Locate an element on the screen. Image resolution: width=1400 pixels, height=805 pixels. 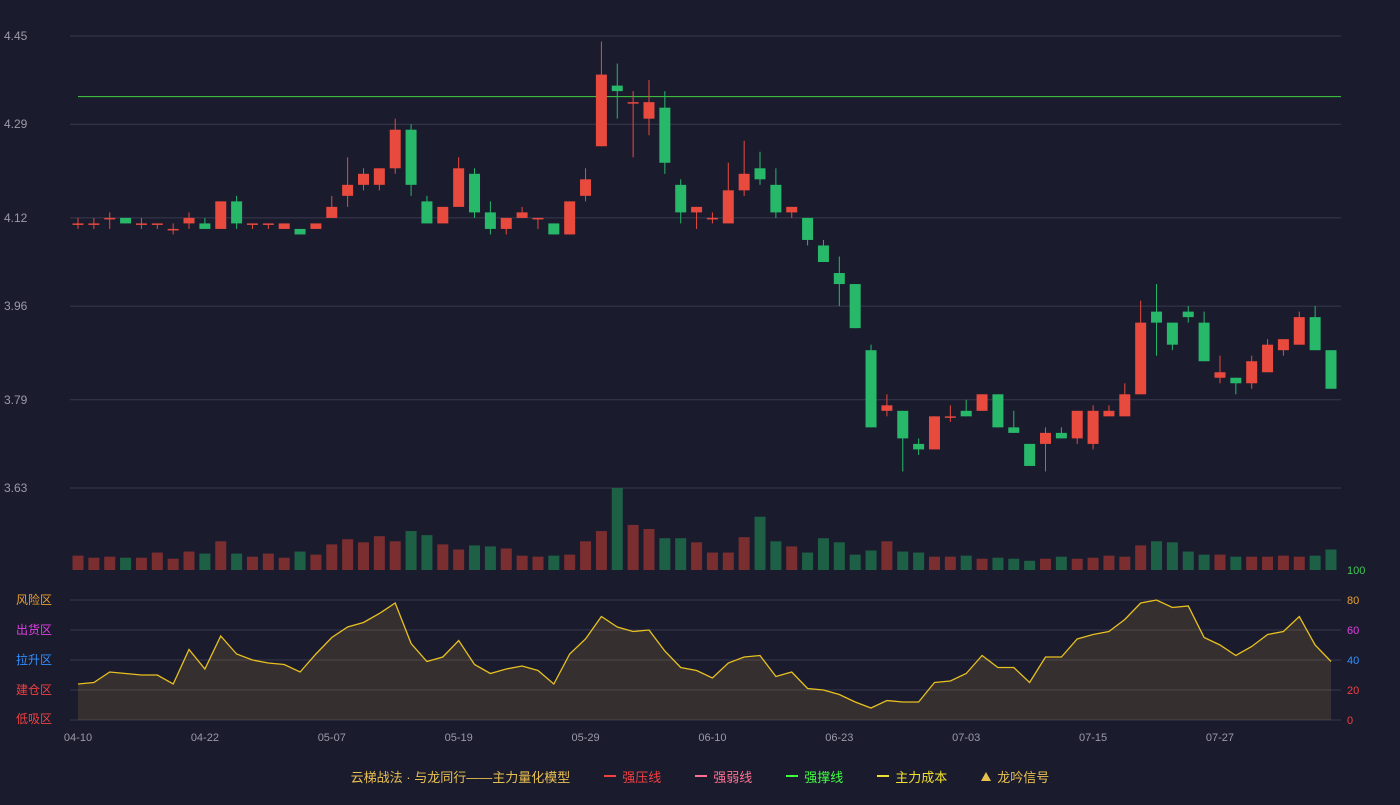
legend-item-support: 强撑线 is located at coordinates (814, 776).